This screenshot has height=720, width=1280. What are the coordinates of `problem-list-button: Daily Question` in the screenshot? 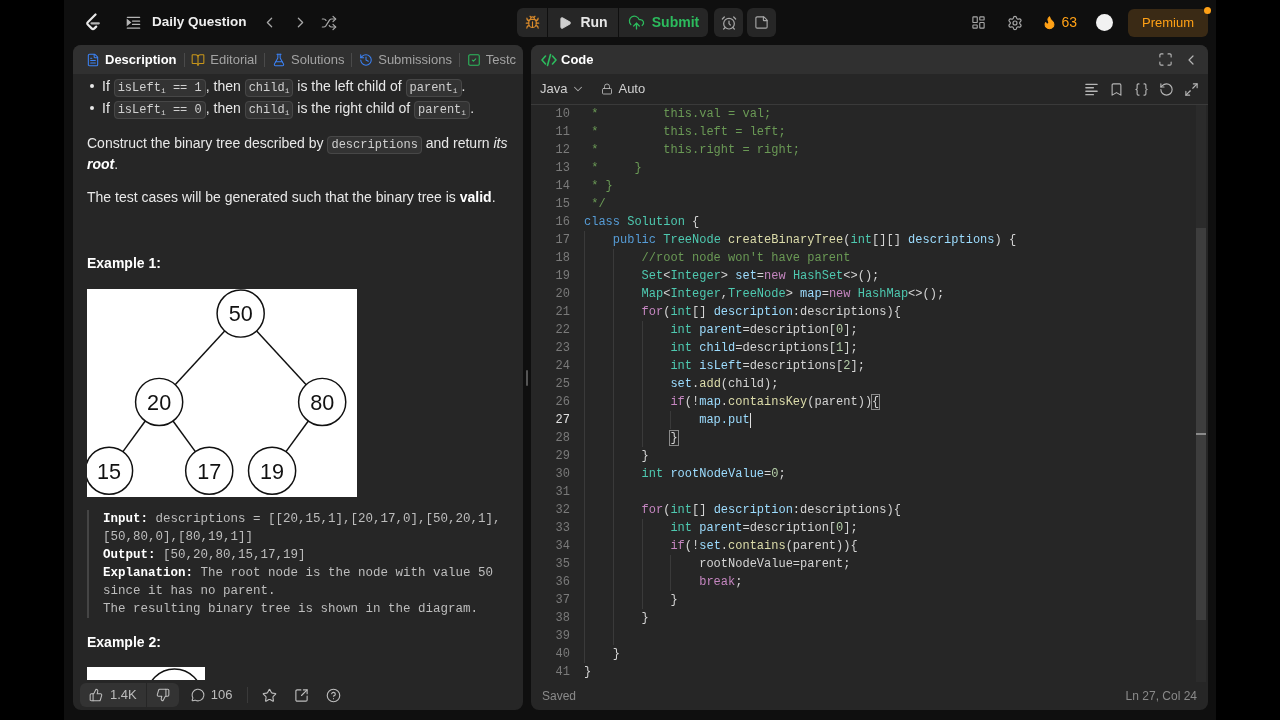 It's located at (186, 22).